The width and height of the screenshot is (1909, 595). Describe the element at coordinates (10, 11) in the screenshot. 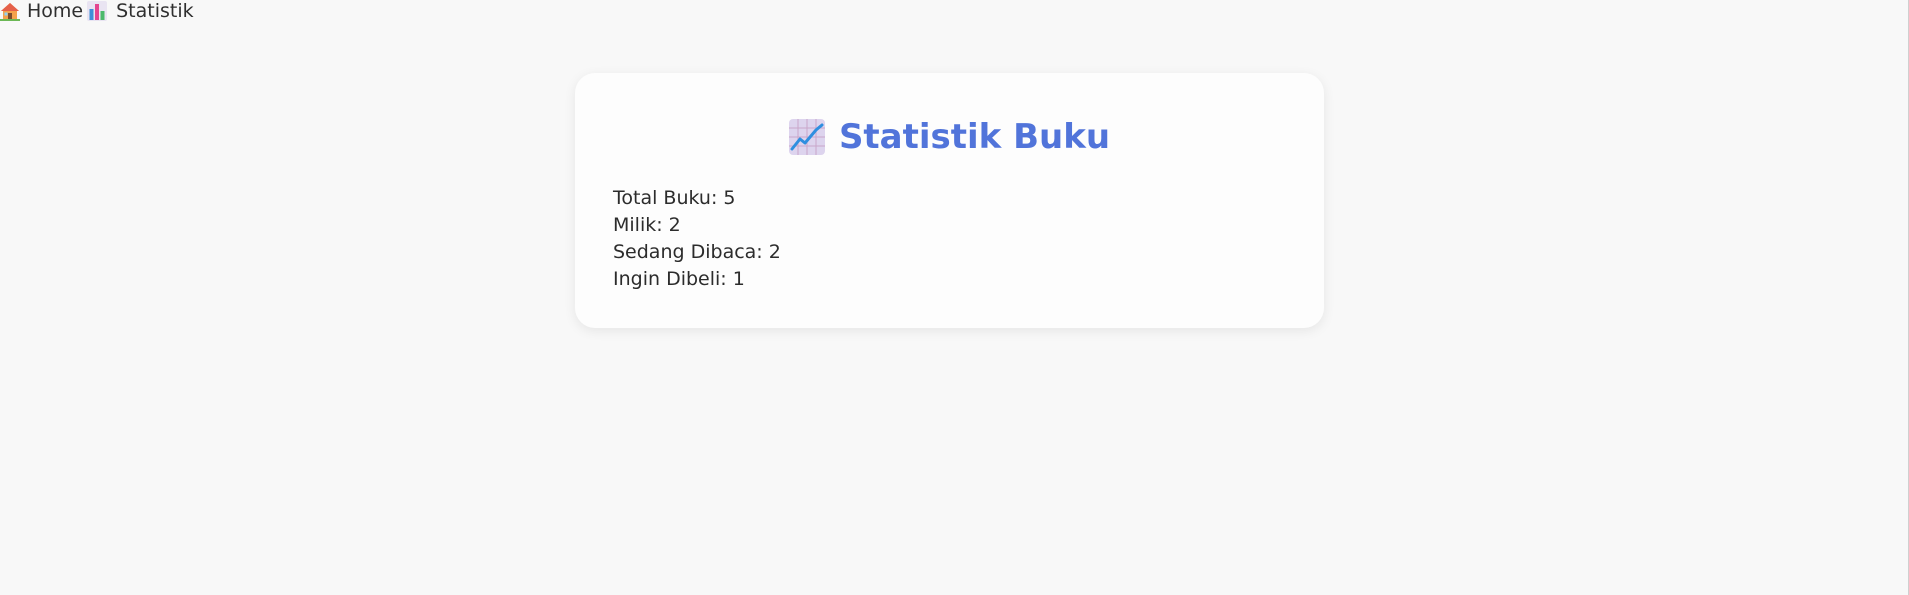

I see `house-icon` at that location.